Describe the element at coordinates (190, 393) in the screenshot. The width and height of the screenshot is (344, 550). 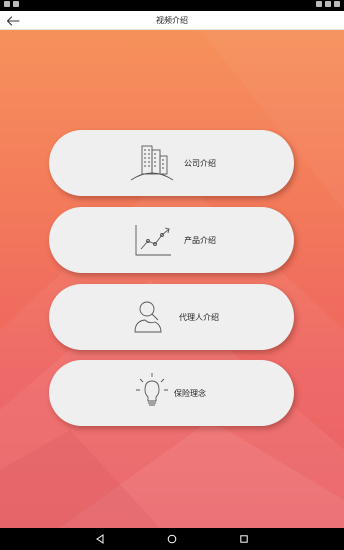
I see `menu-item-label: 保险理念` at that location.